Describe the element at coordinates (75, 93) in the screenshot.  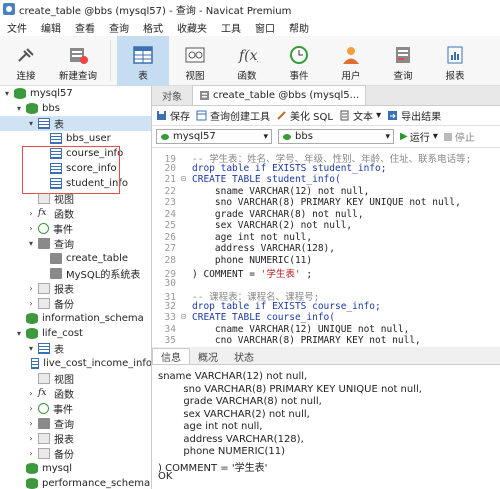
I see `tree-item: ▾ mysql57` at that location.